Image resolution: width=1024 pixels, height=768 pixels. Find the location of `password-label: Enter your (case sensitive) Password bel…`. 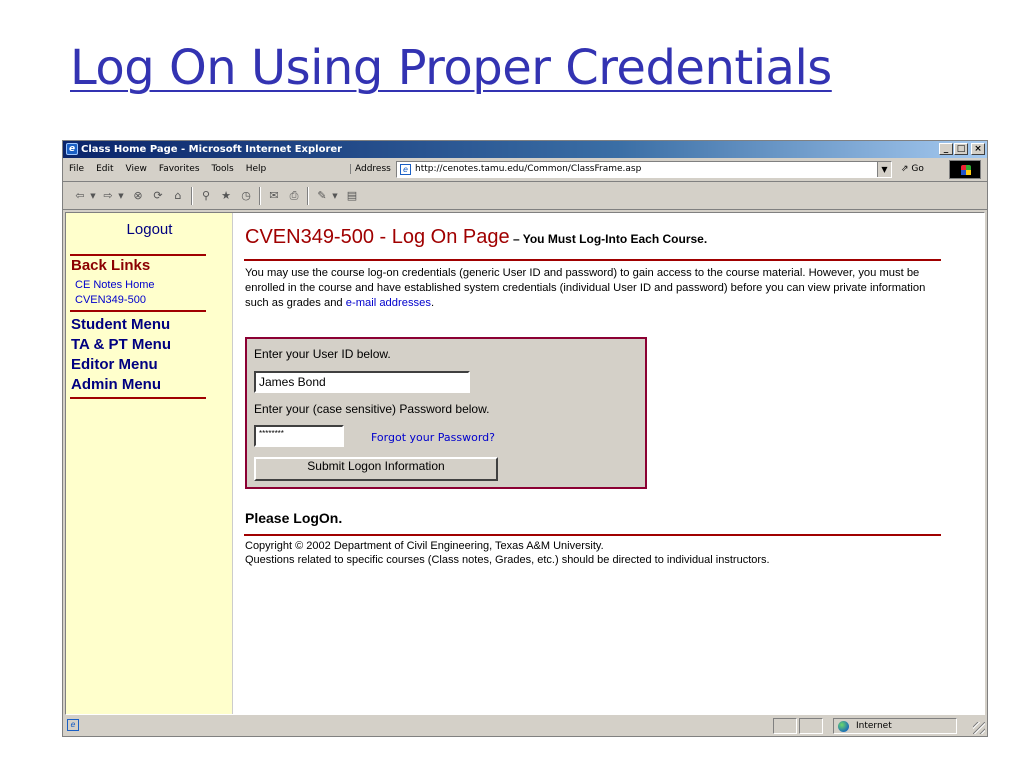

password-label: Enter your (case sensitive) Password bel… is located at coordinates (372, 409).